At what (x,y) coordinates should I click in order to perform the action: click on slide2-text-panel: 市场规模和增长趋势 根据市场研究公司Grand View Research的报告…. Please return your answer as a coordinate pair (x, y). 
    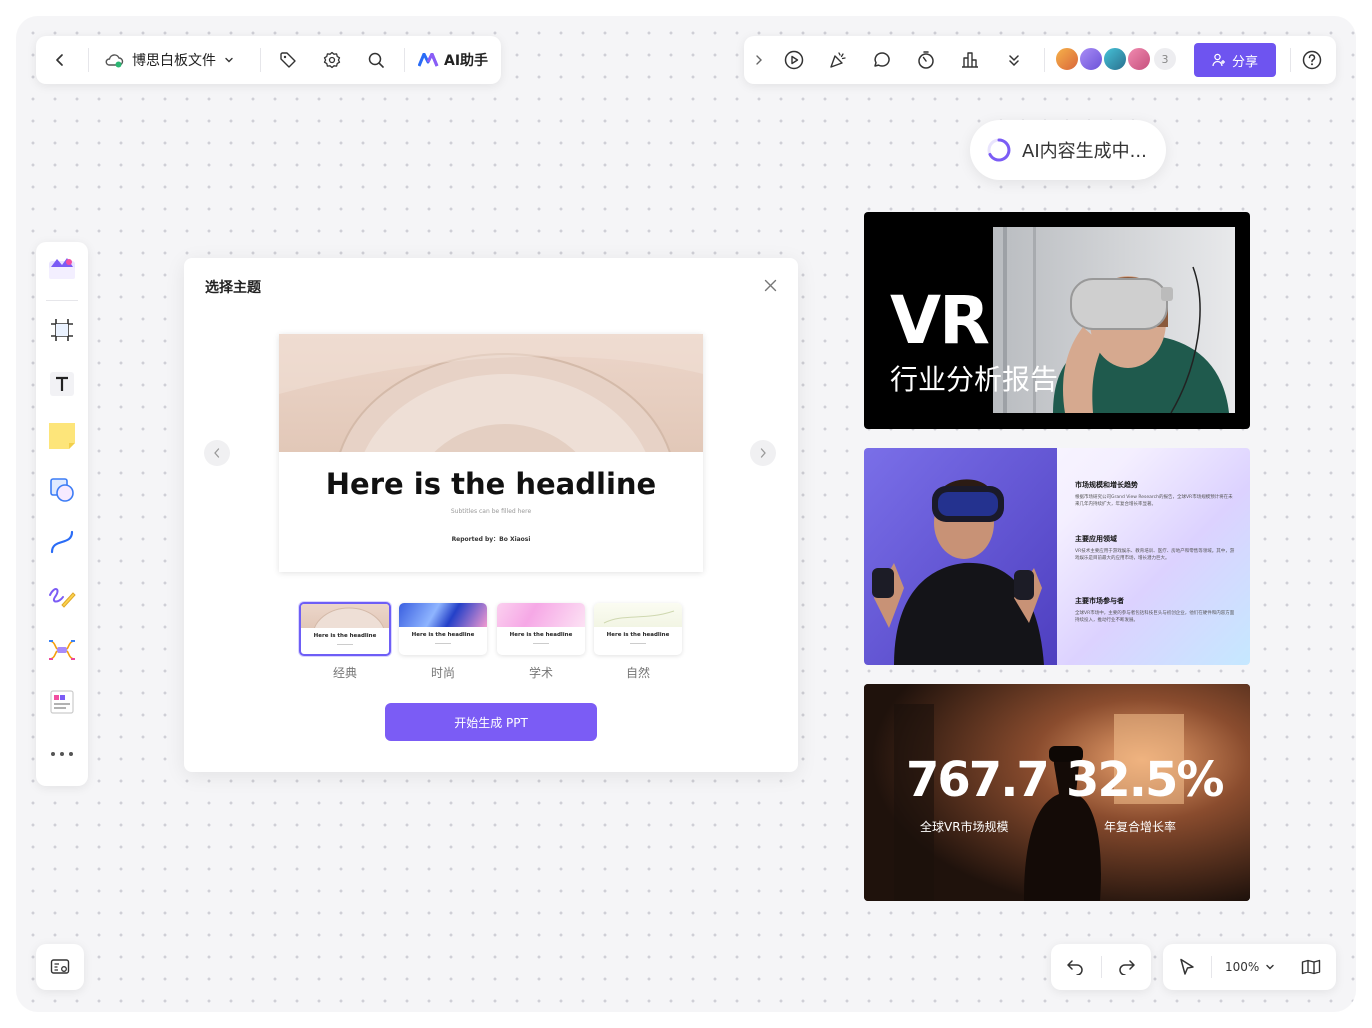
    Looking at the image, I should click on (1155, 559).